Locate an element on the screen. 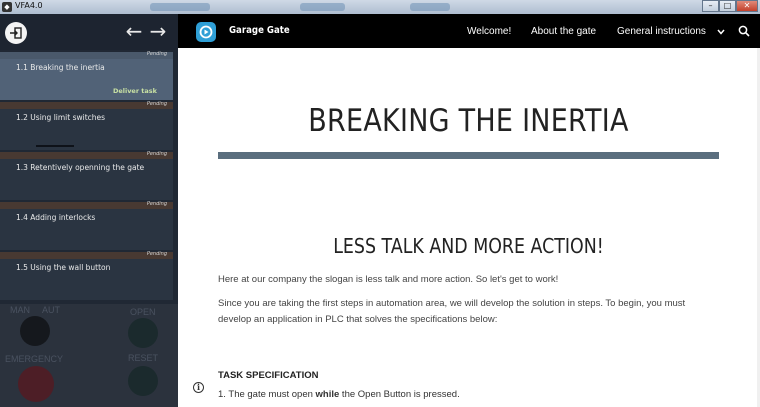  maximize-button: □ is located at coordinates (727, 6).